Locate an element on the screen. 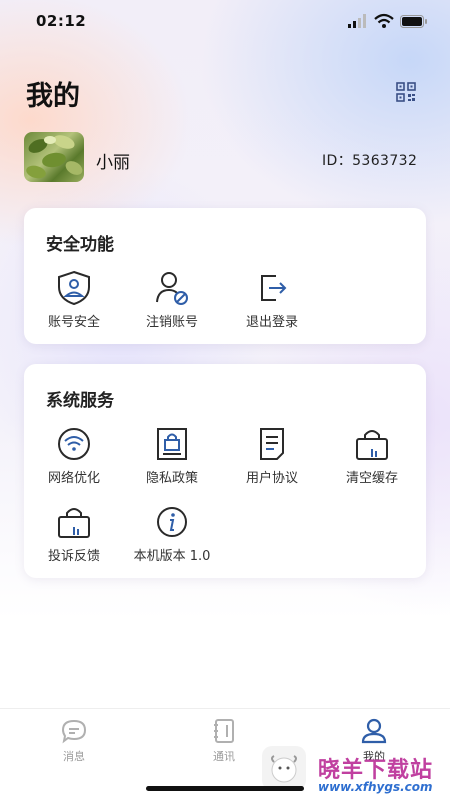 This screenshot has width=450, height=801. tab-messages-label: 消息 is located at coordinates (74, 756).